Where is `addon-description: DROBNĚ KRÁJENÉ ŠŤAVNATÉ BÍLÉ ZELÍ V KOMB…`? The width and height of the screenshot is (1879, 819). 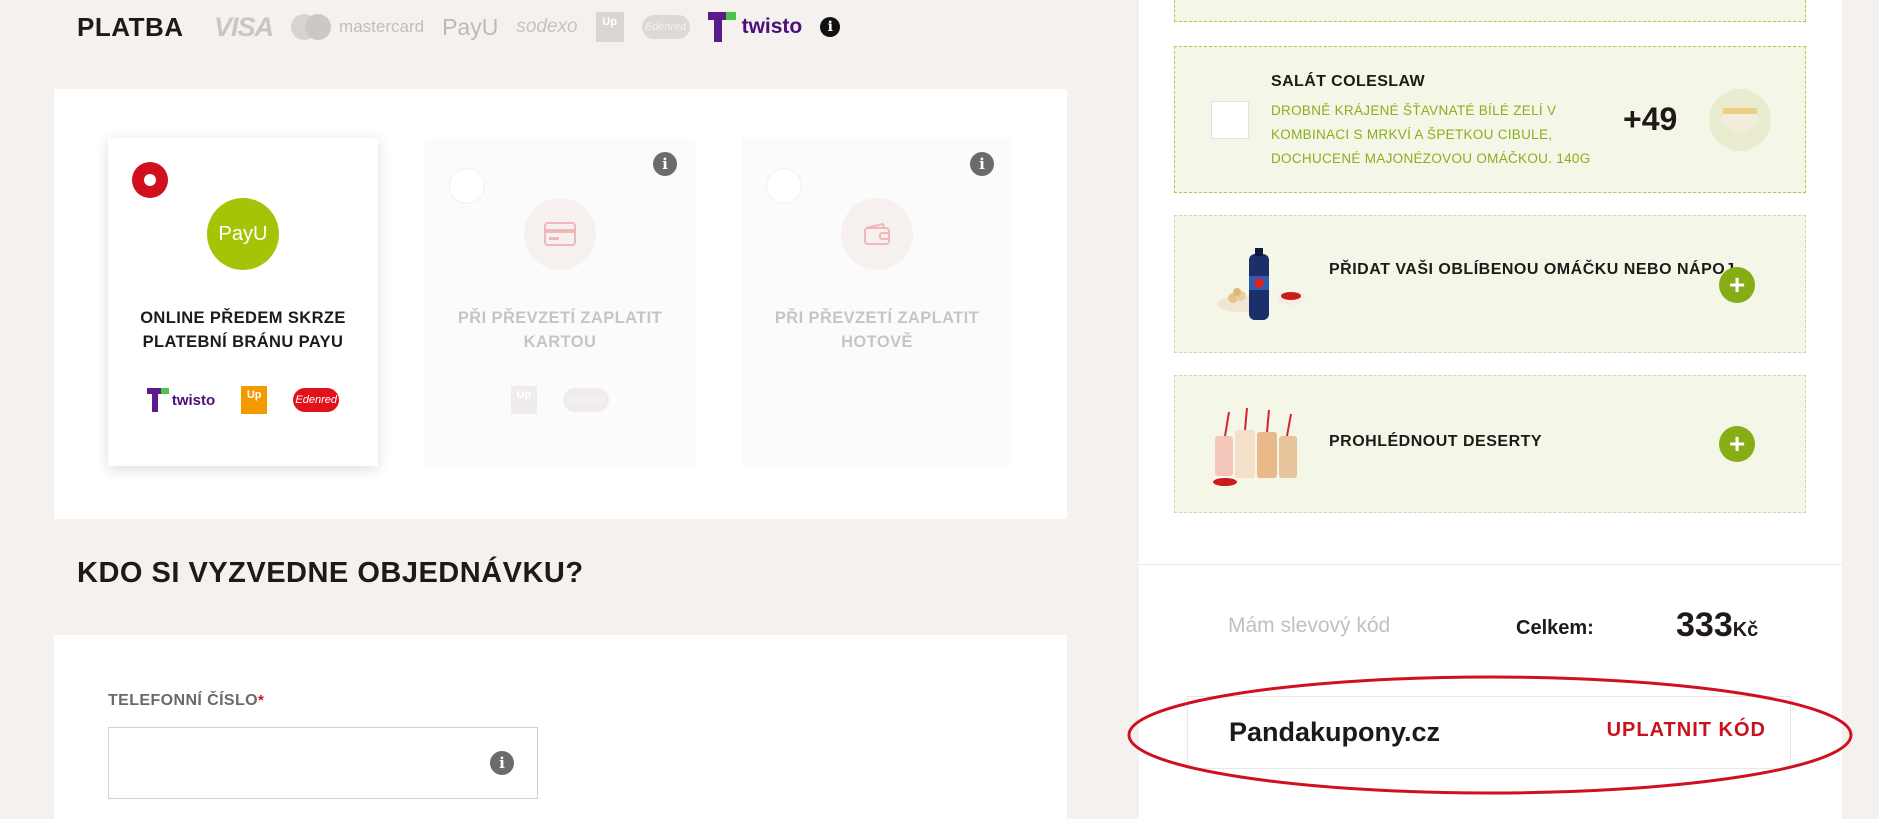
addon-description: DROBNĚ KRÁJENÉ ŠŤAVNATÉ BÍLÉ ZELÍ V KOMB… is located at coordinates (1431, 134).